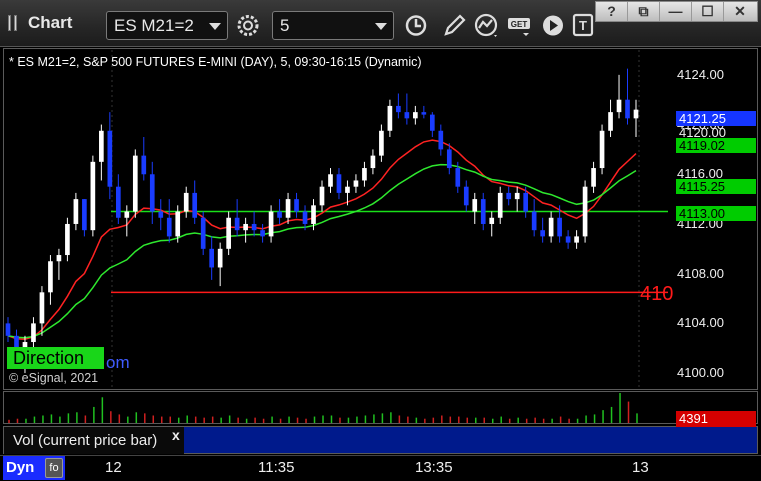 The width and height of the screenshot is (761, 481). I want to click on clock-icon, so click(416, 25).